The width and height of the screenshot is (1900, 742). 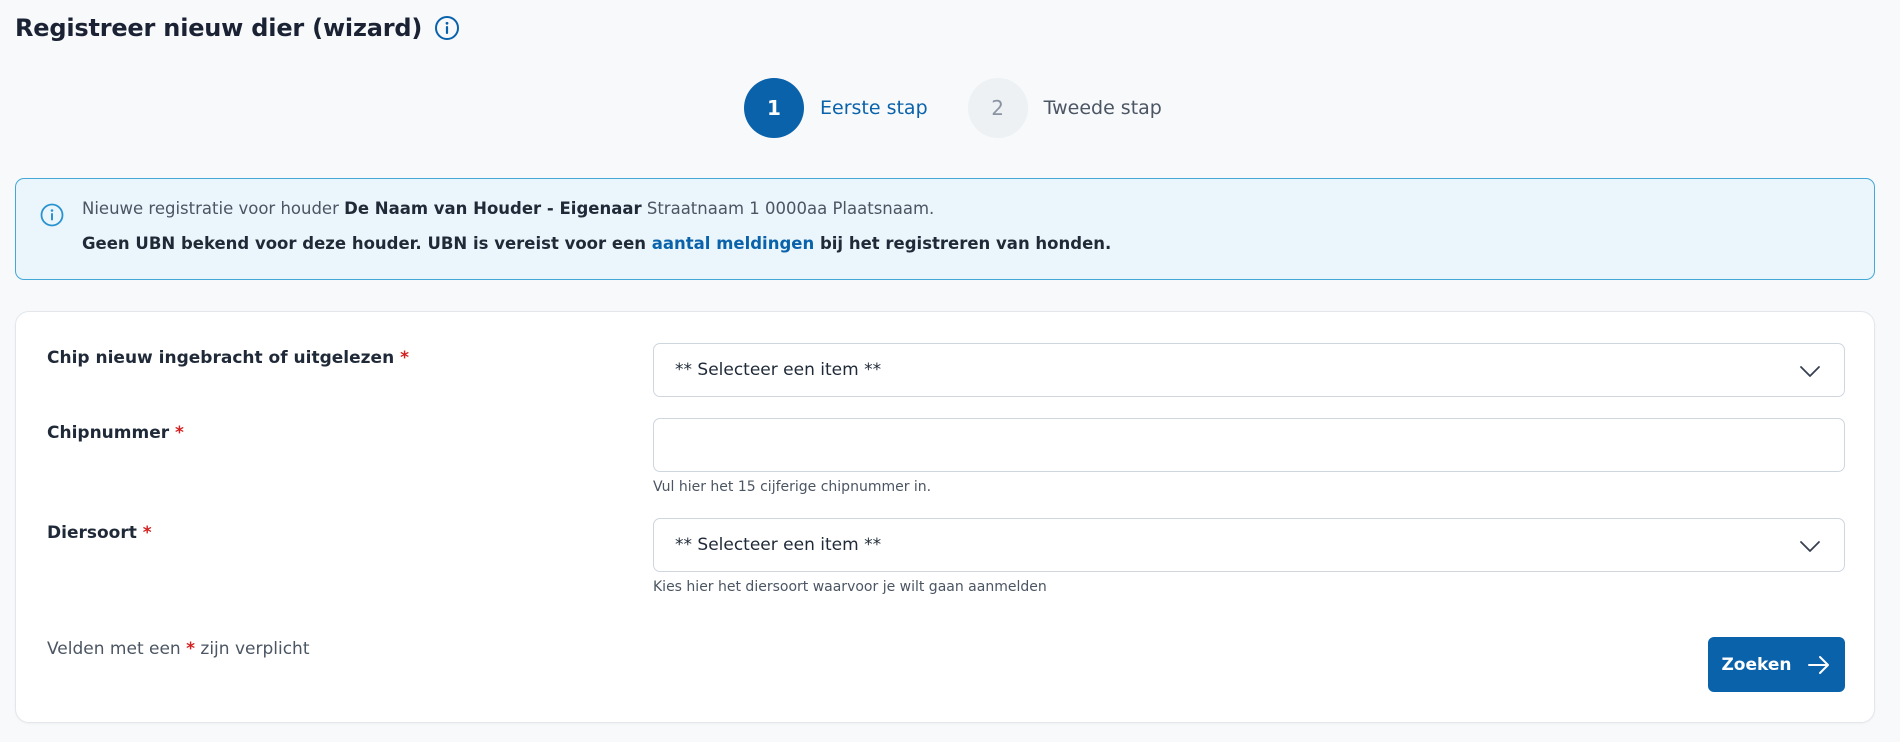 What do you see at coordinates (1249, 370) in the screenshot?
I see `chip-method-select: ** Selecteer een item **` at bounding box center [1249, 370].